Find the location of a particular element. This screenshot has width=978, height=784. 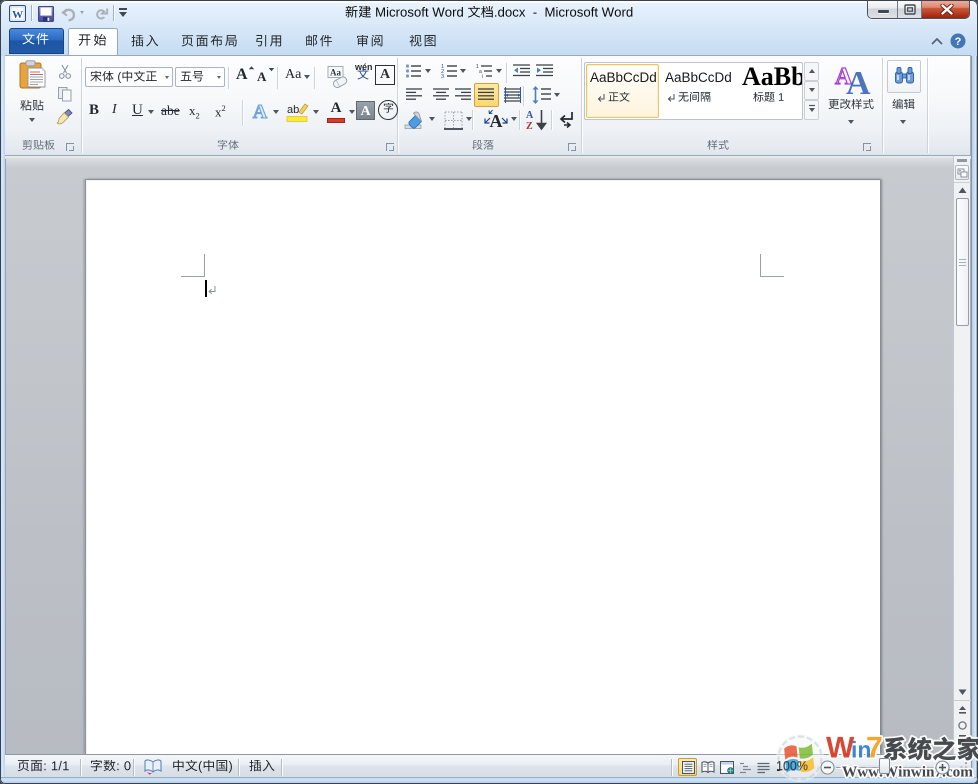

svg-text: ab is located at coordinates (293, 110).